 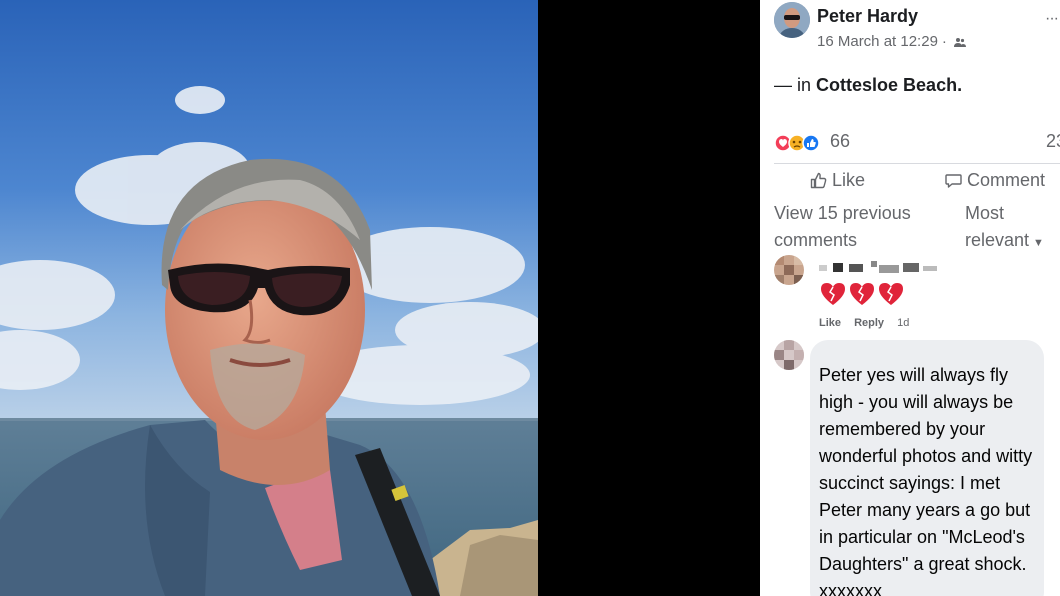 I want to click on comment-emoji, so click(x=862, y=296).